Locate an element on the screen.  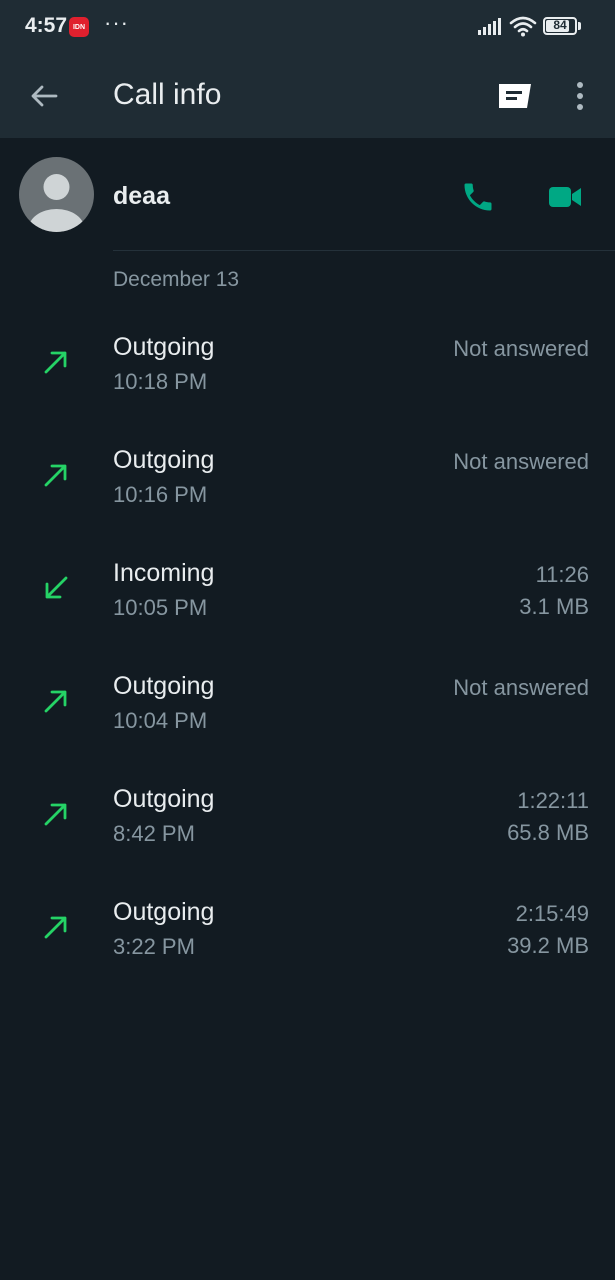
call-time: 10:05 PM is located at coordinates (160, 607).